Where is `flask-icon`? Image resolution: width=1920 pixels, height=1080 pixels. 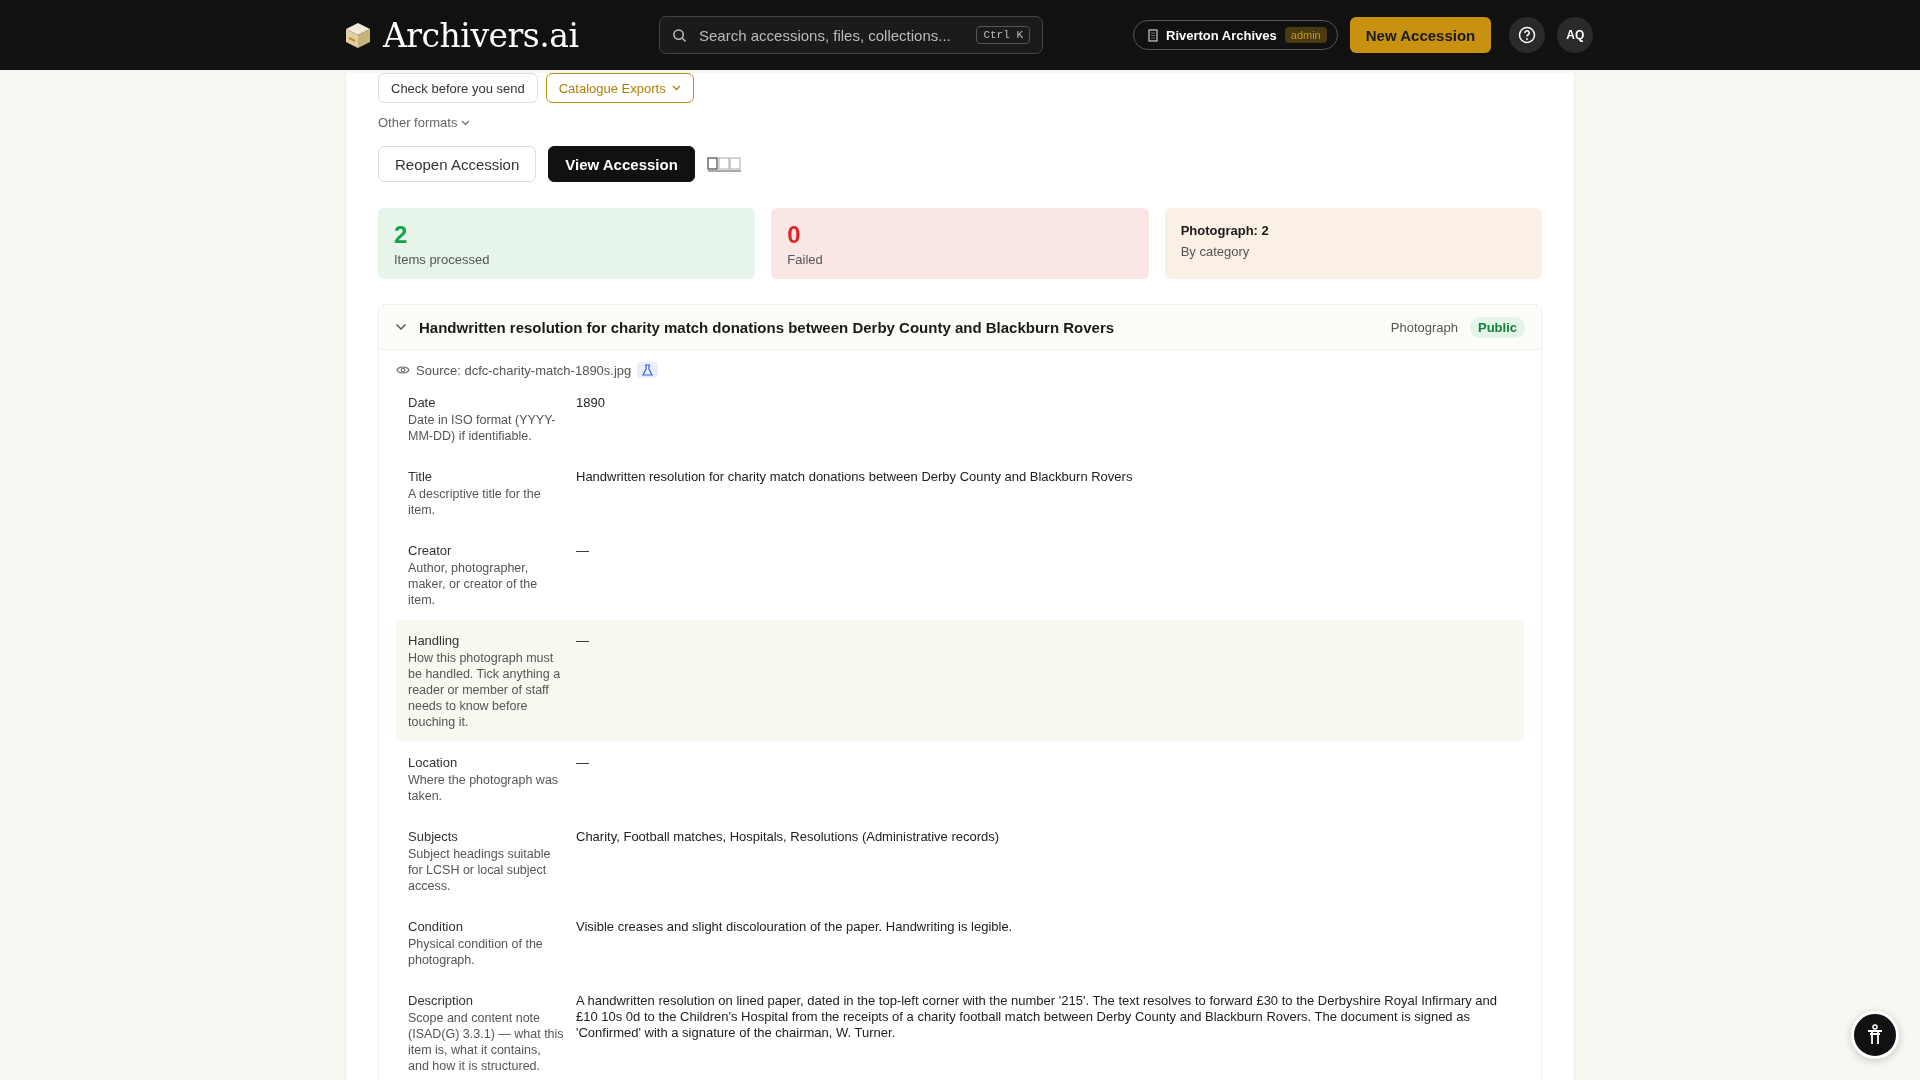
flask-icon is located at coordinates (648, 370).